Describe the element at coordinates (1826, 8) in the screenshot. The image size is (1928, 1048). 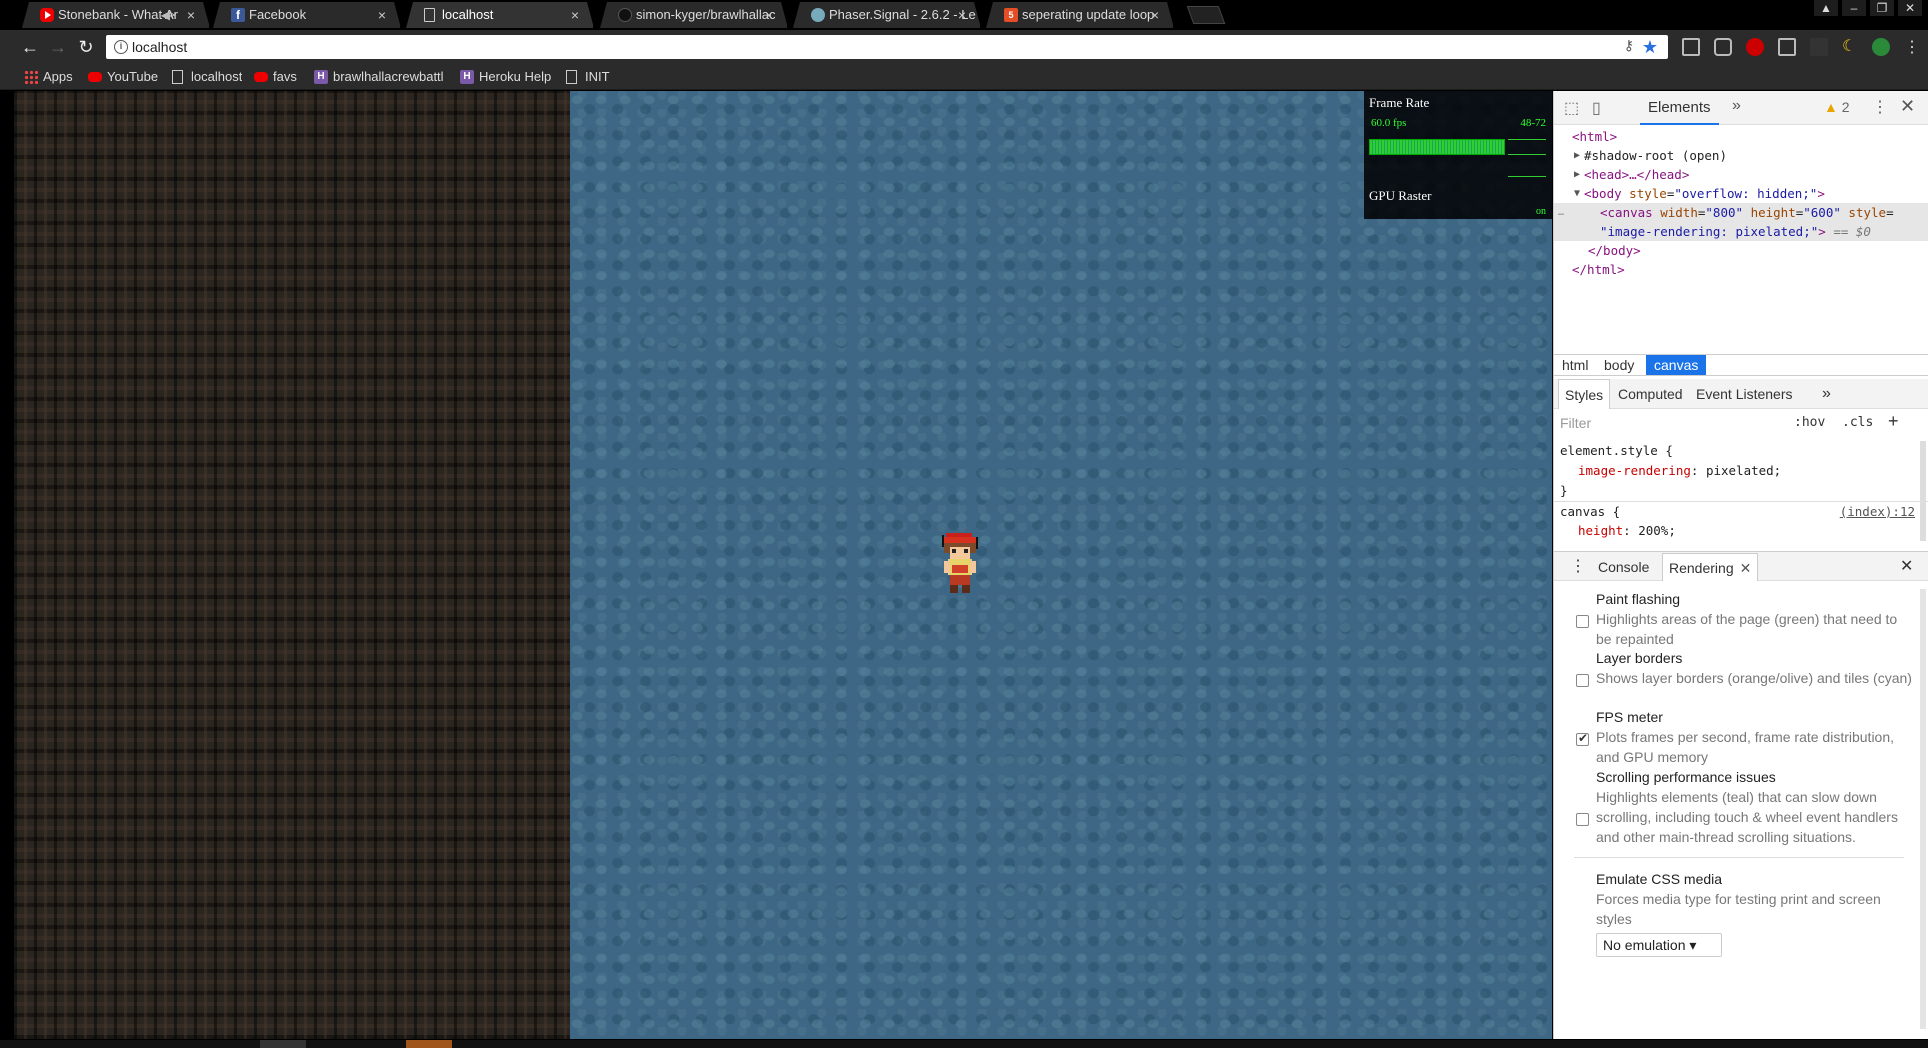
I see `user-icon: ▲` at that location.